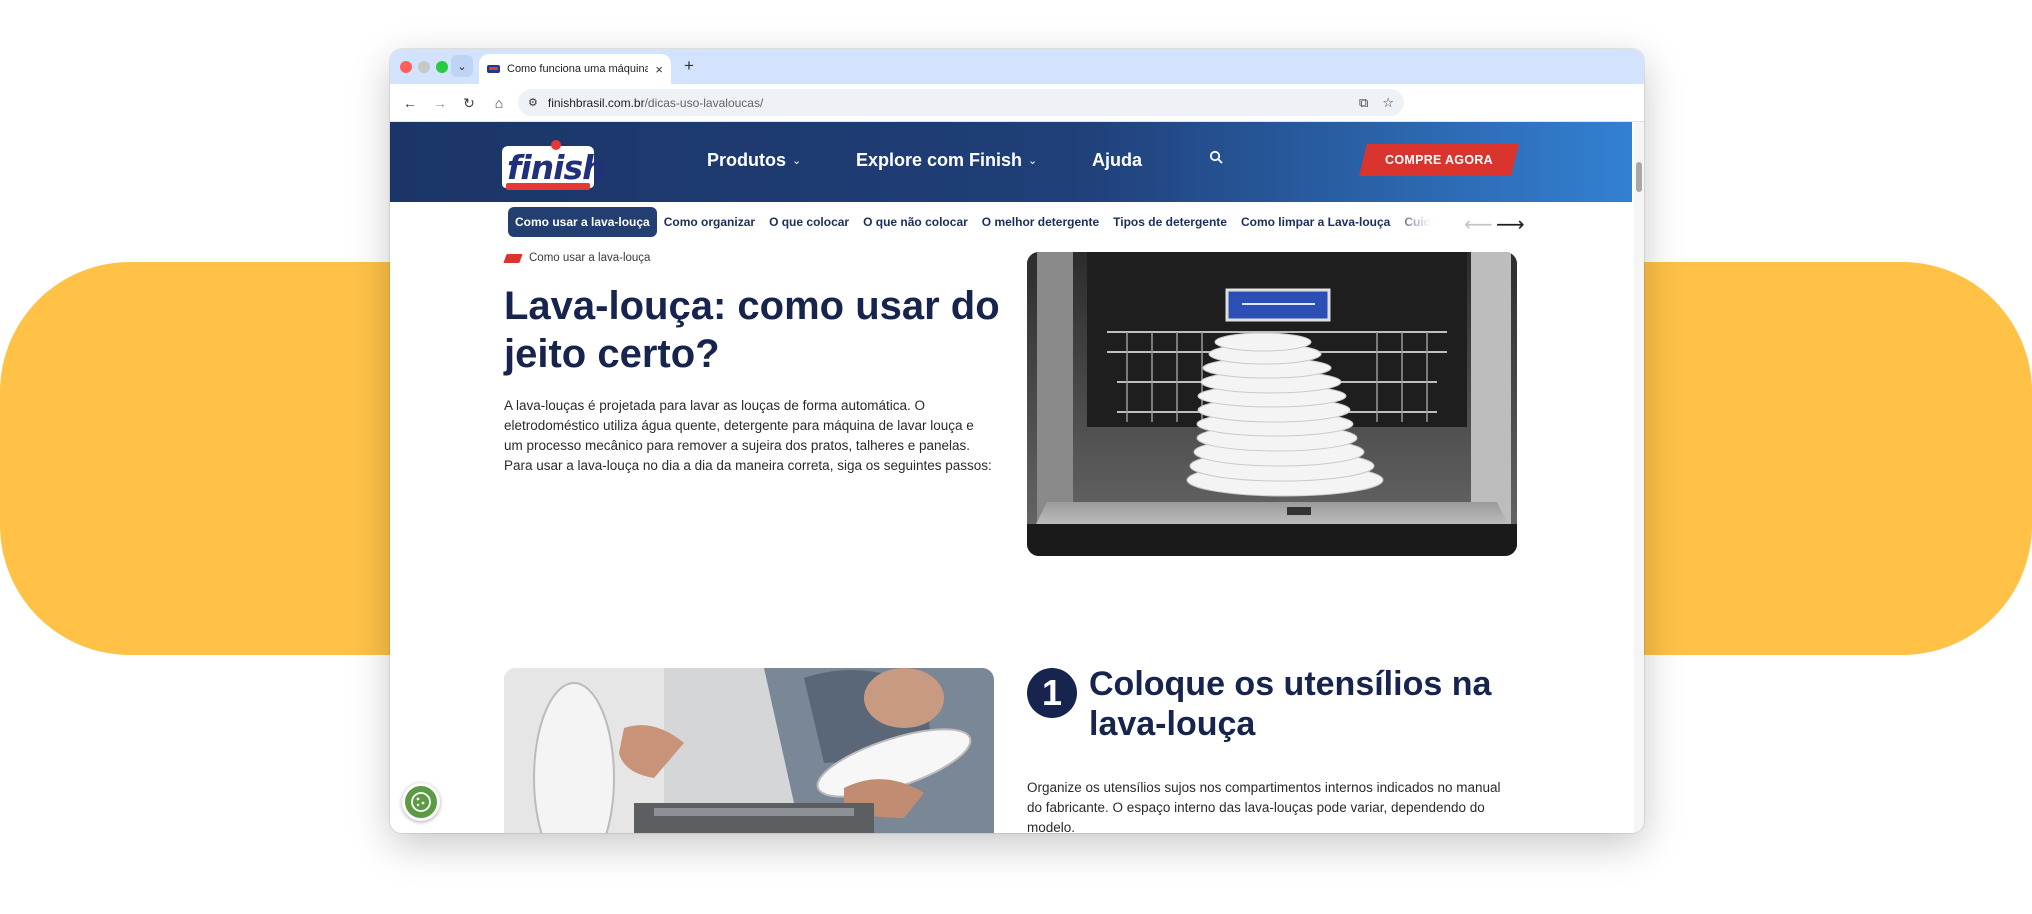  Describe the element at coordinates (513, 258) in the screenshot. I see `breadcrumb-flag-icon` at that location.